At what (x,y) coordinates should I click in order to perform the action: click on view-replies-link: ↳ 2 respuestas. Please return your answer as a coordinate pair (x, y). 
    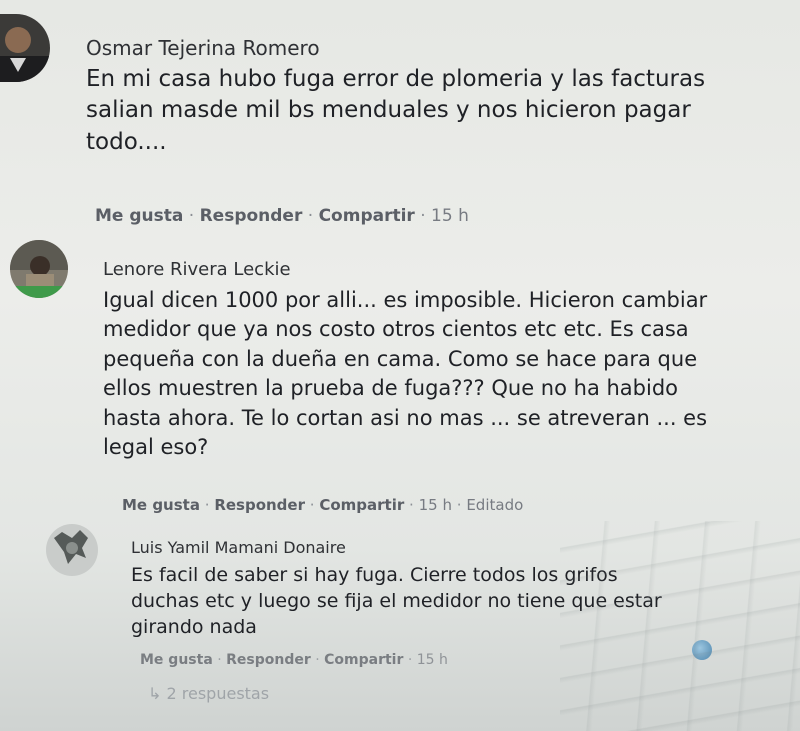
    Looking at the image, I should click on (208, 693).